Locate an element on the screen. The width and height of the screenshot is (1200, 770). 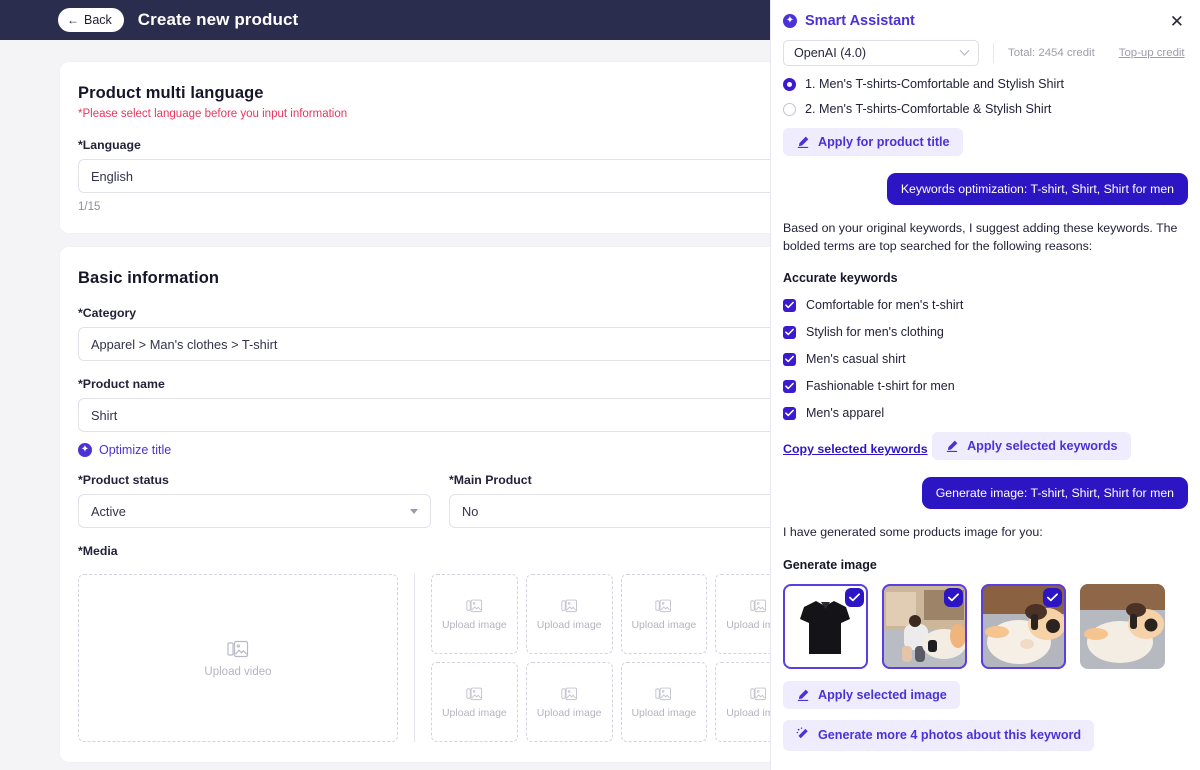
apply-selected-keywords-button: Apply selected keywords is located at coordinates (1031, 446).